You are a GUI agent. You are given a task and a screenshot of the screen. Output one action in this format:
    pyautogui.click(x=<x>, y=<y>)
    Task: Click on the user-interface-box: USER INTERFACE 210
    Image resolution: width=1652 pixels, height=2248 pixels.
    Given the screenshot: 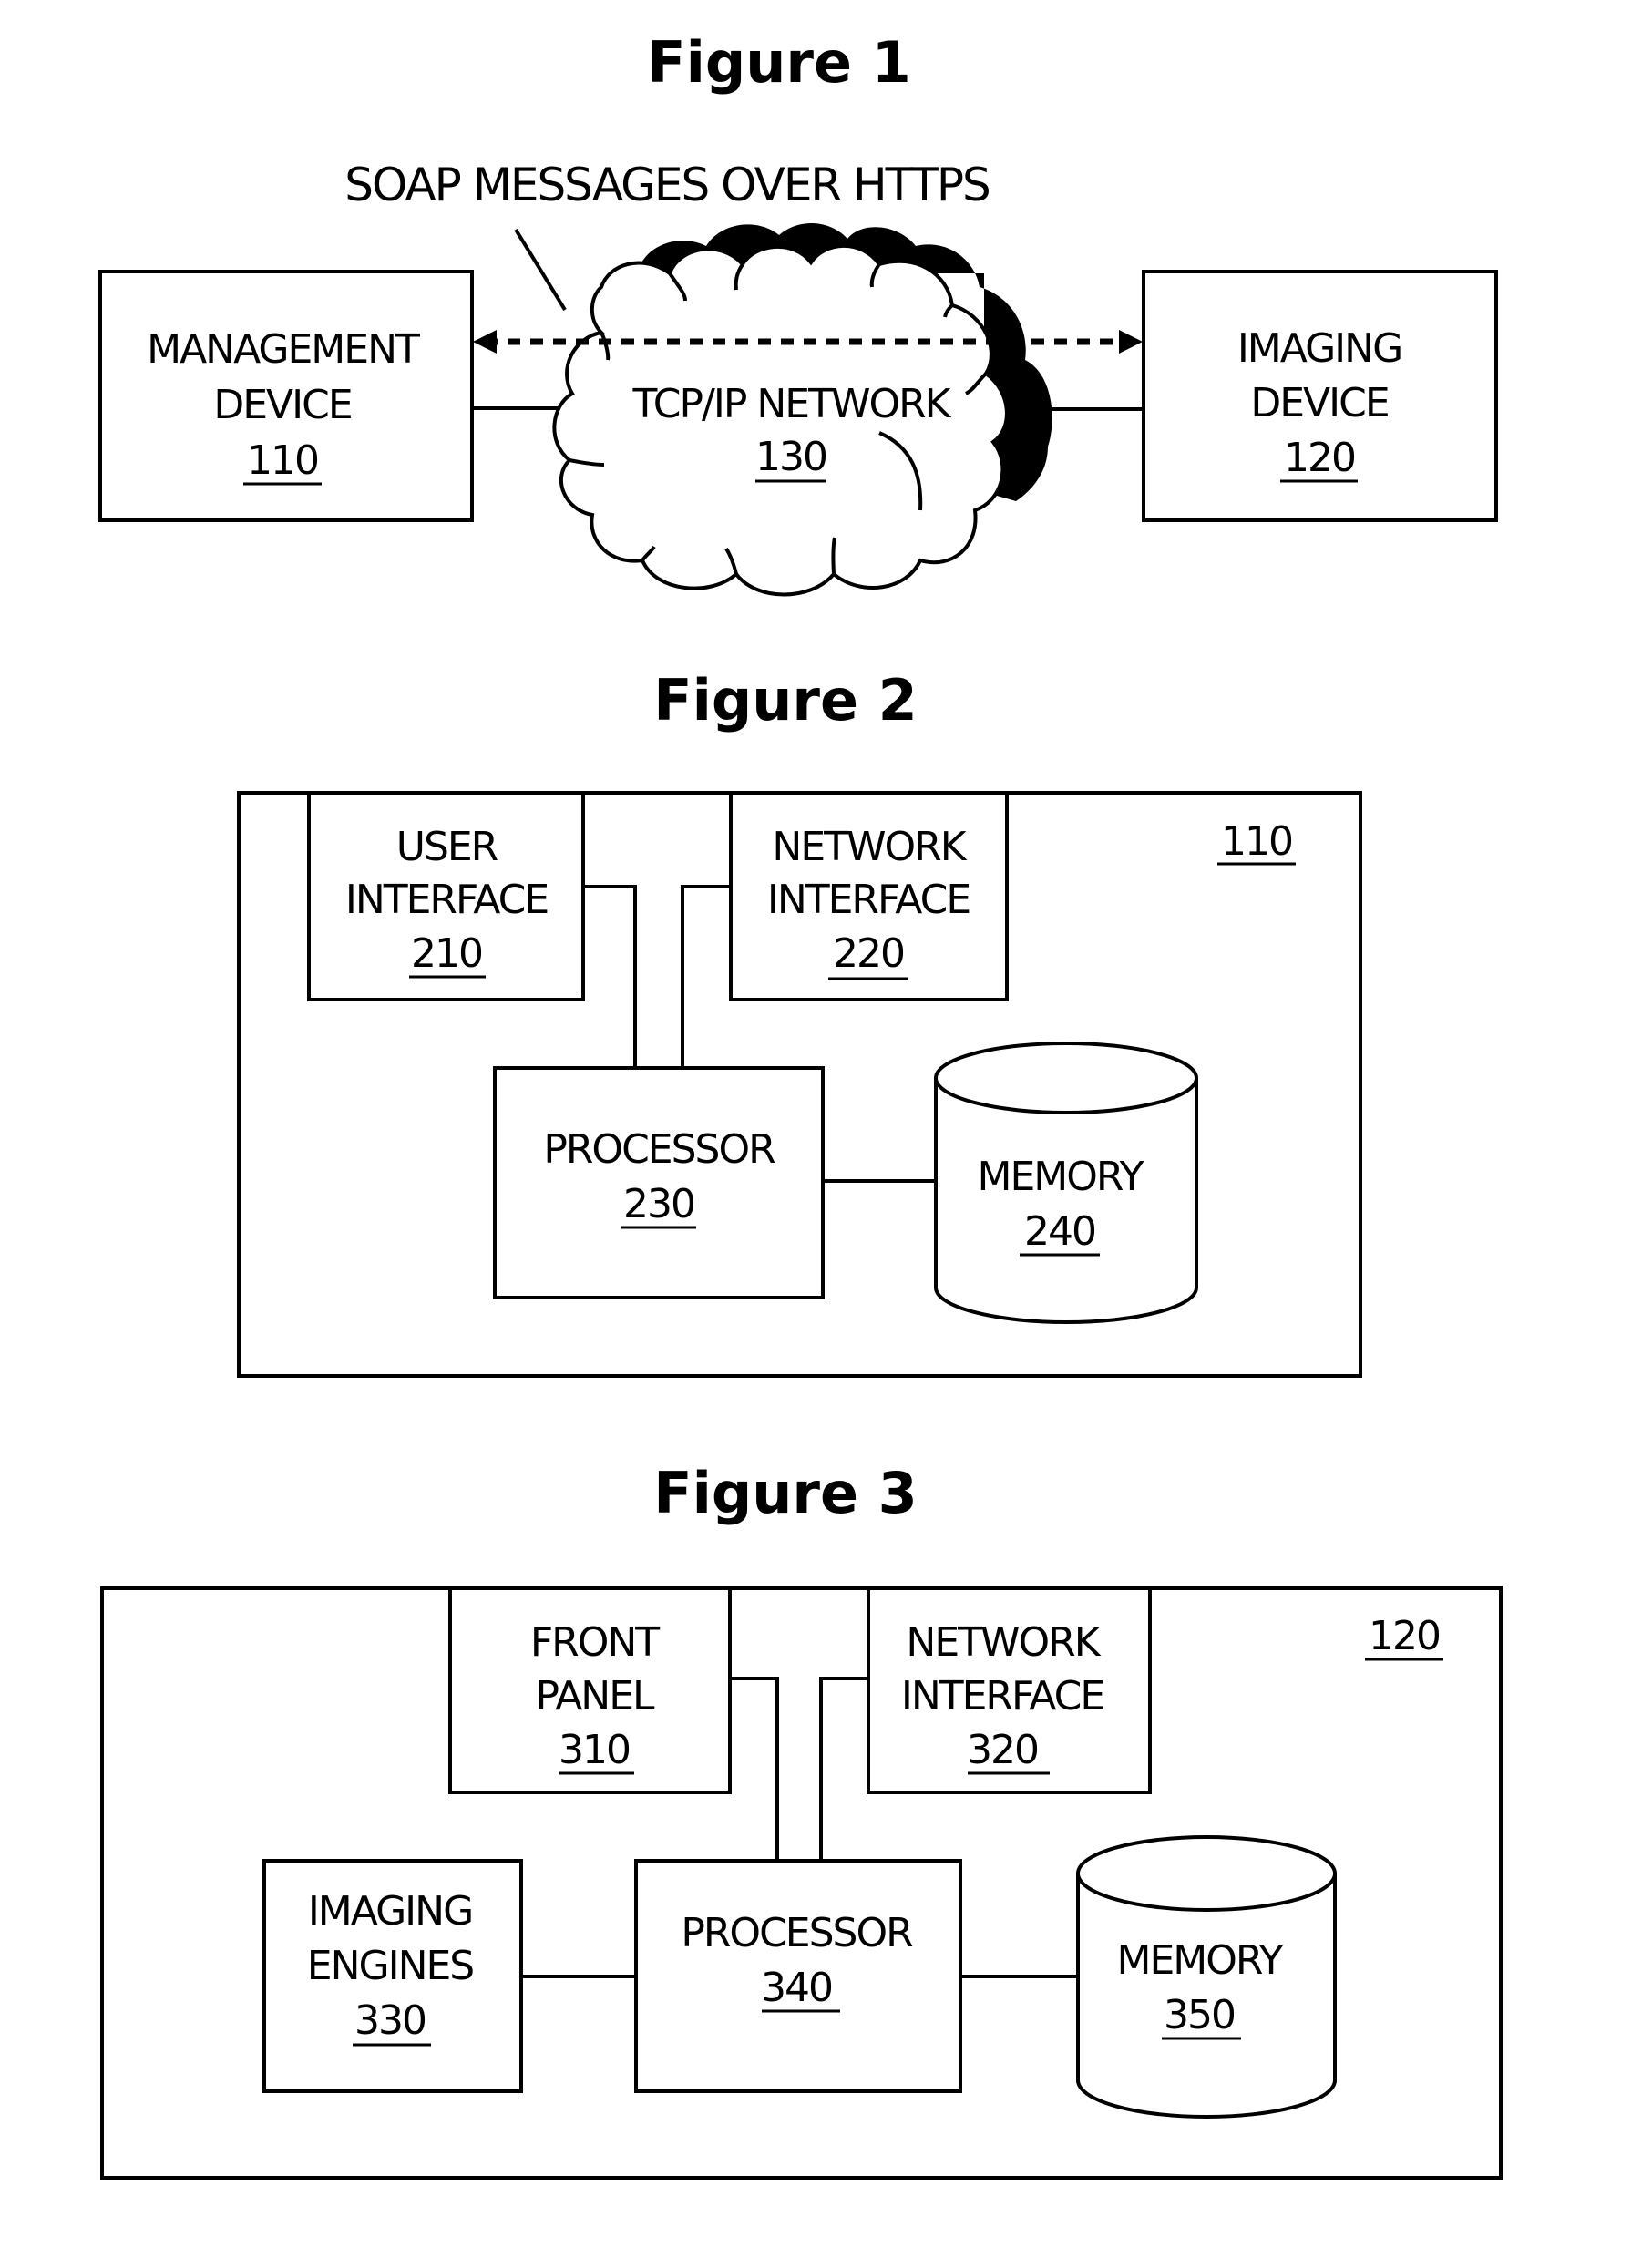 What is the action you would take?
    pyautogui.click(x=446, y=896)
    